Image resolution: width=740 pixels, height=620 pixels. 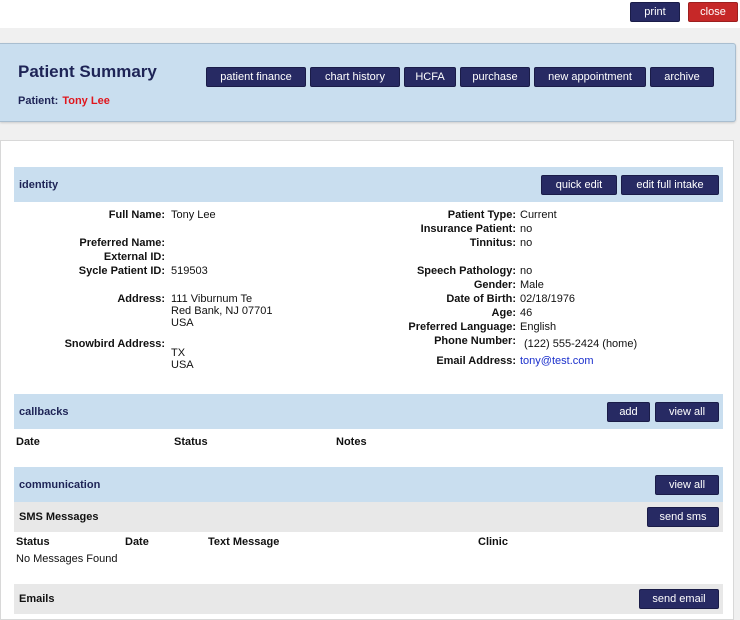 What do you see at coordinates (557, 361) in the screenshot?
I see `email-link: tony@test.com` at bounding box center [557, 361].